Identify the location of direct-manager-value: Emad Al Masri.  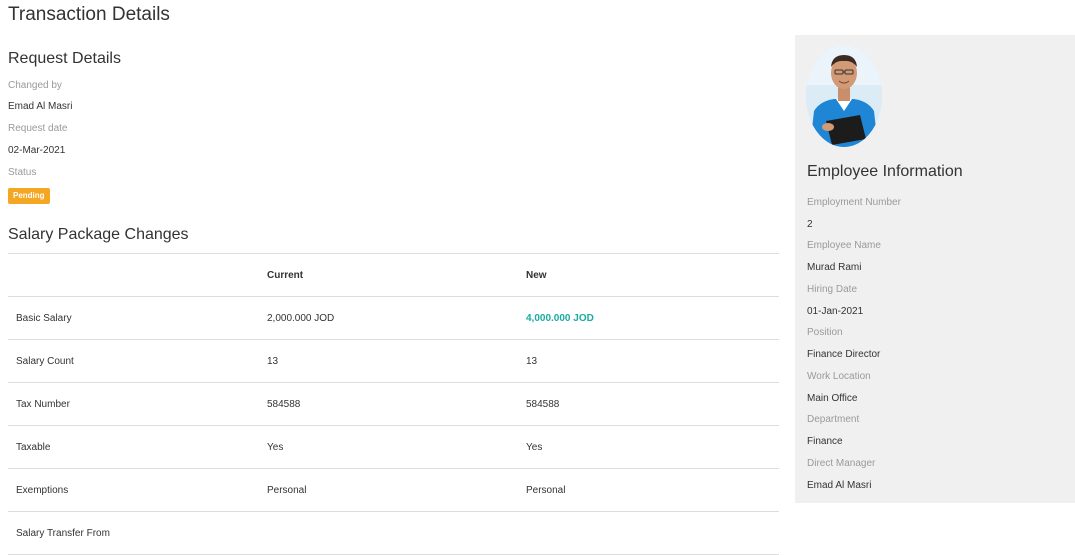
(839, 485).